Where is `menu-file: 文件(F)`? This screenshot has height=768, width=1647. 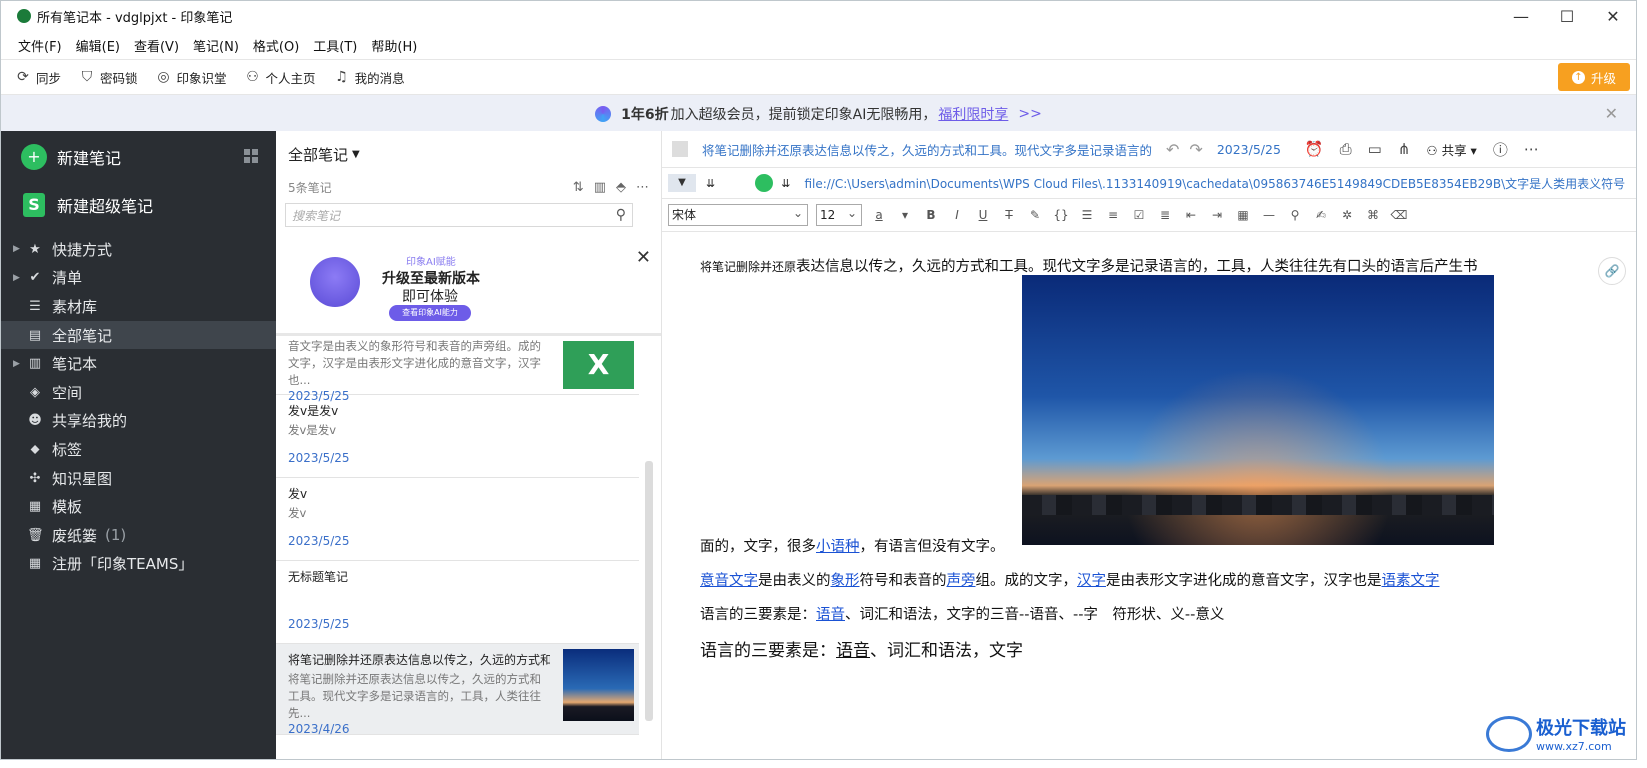 menu-file: 文件(F) is located at coordinates (40, 45).